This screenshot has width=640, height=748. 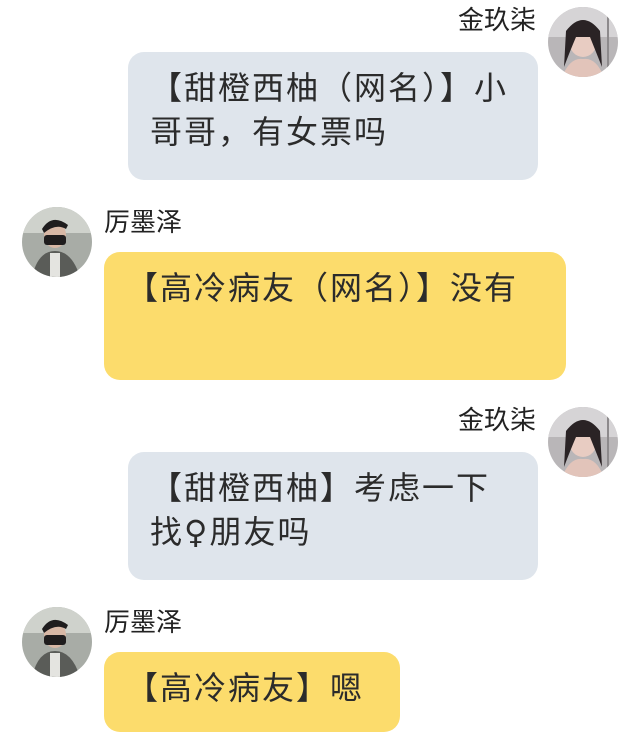 I want to click on message-bubble: 【甜橙西柚】考虑一下找♀朋友吗, so click(x=333, y=516).